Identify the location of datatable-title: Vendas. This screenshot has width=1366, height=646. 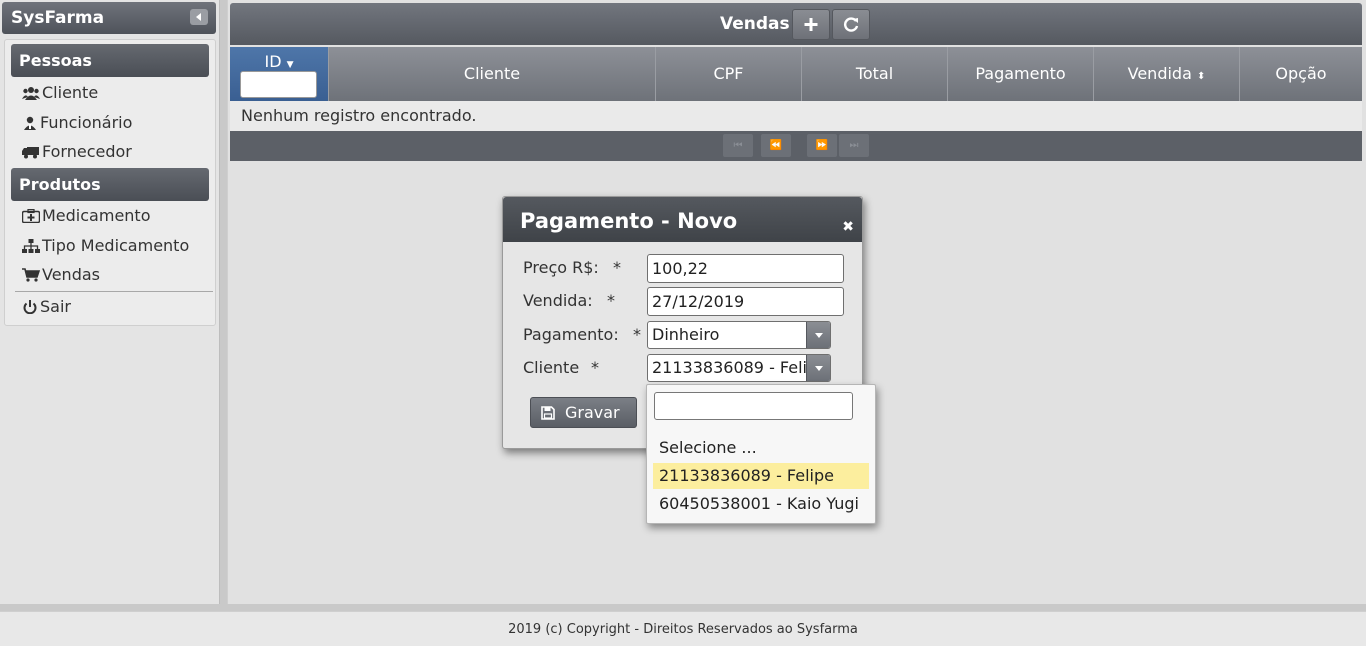
(755, 24).